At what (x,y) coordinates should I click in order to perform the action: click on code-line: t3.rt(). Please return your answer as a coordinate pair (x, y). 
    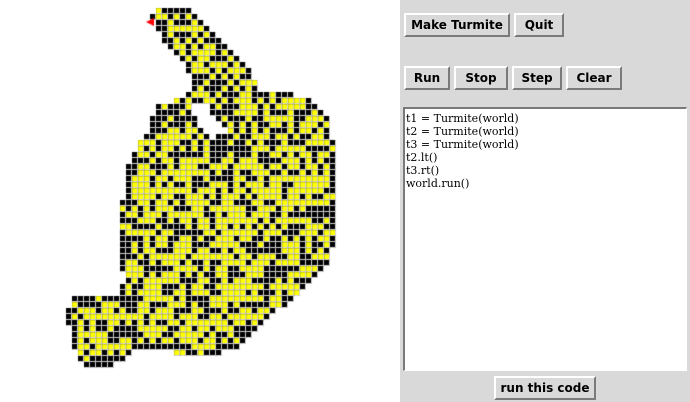
    Looking at the image, I should click on (423, 170).